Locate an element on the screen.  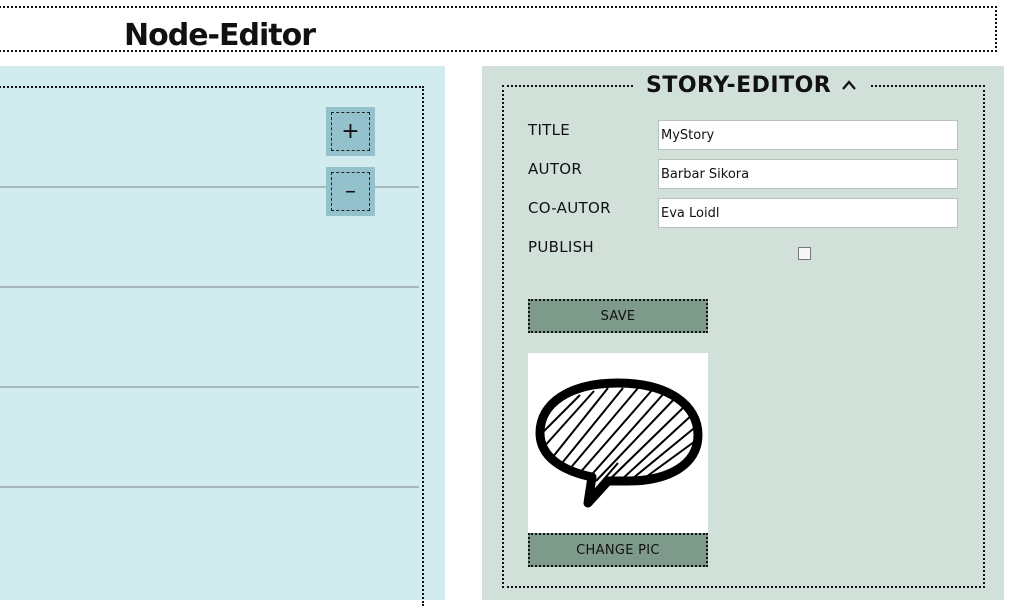
plus-icon: + is located at coordinates (350, 131).